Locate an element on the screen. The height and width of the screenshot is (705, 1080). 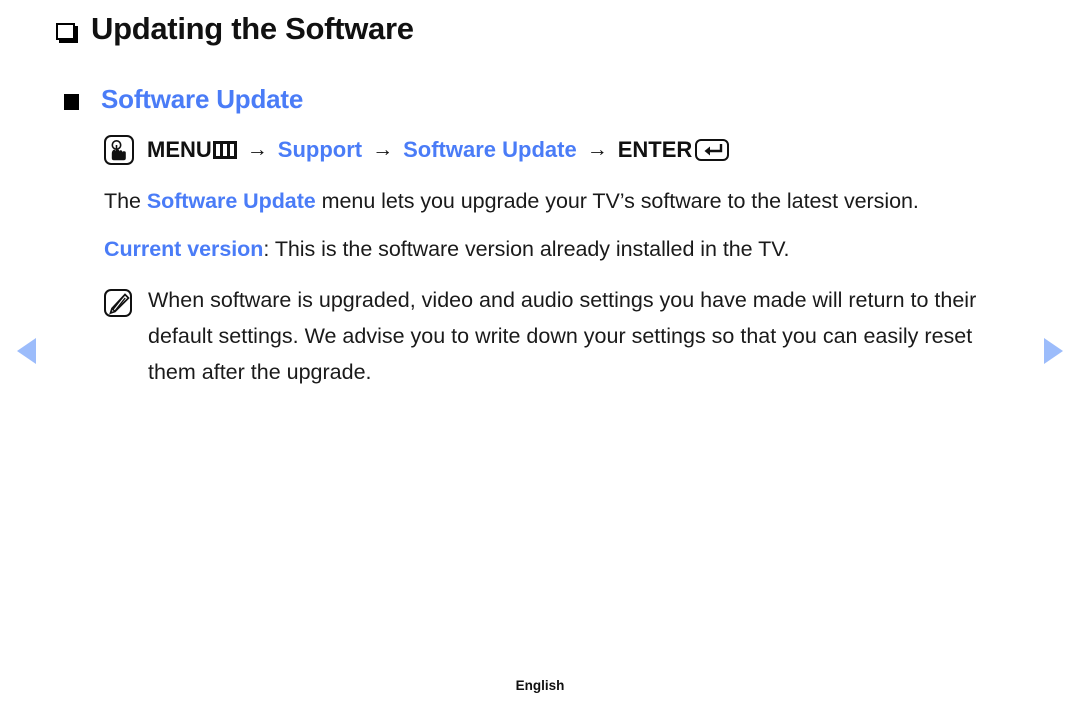
section-heading-row: Software Update is located at coordinates (183, 99).